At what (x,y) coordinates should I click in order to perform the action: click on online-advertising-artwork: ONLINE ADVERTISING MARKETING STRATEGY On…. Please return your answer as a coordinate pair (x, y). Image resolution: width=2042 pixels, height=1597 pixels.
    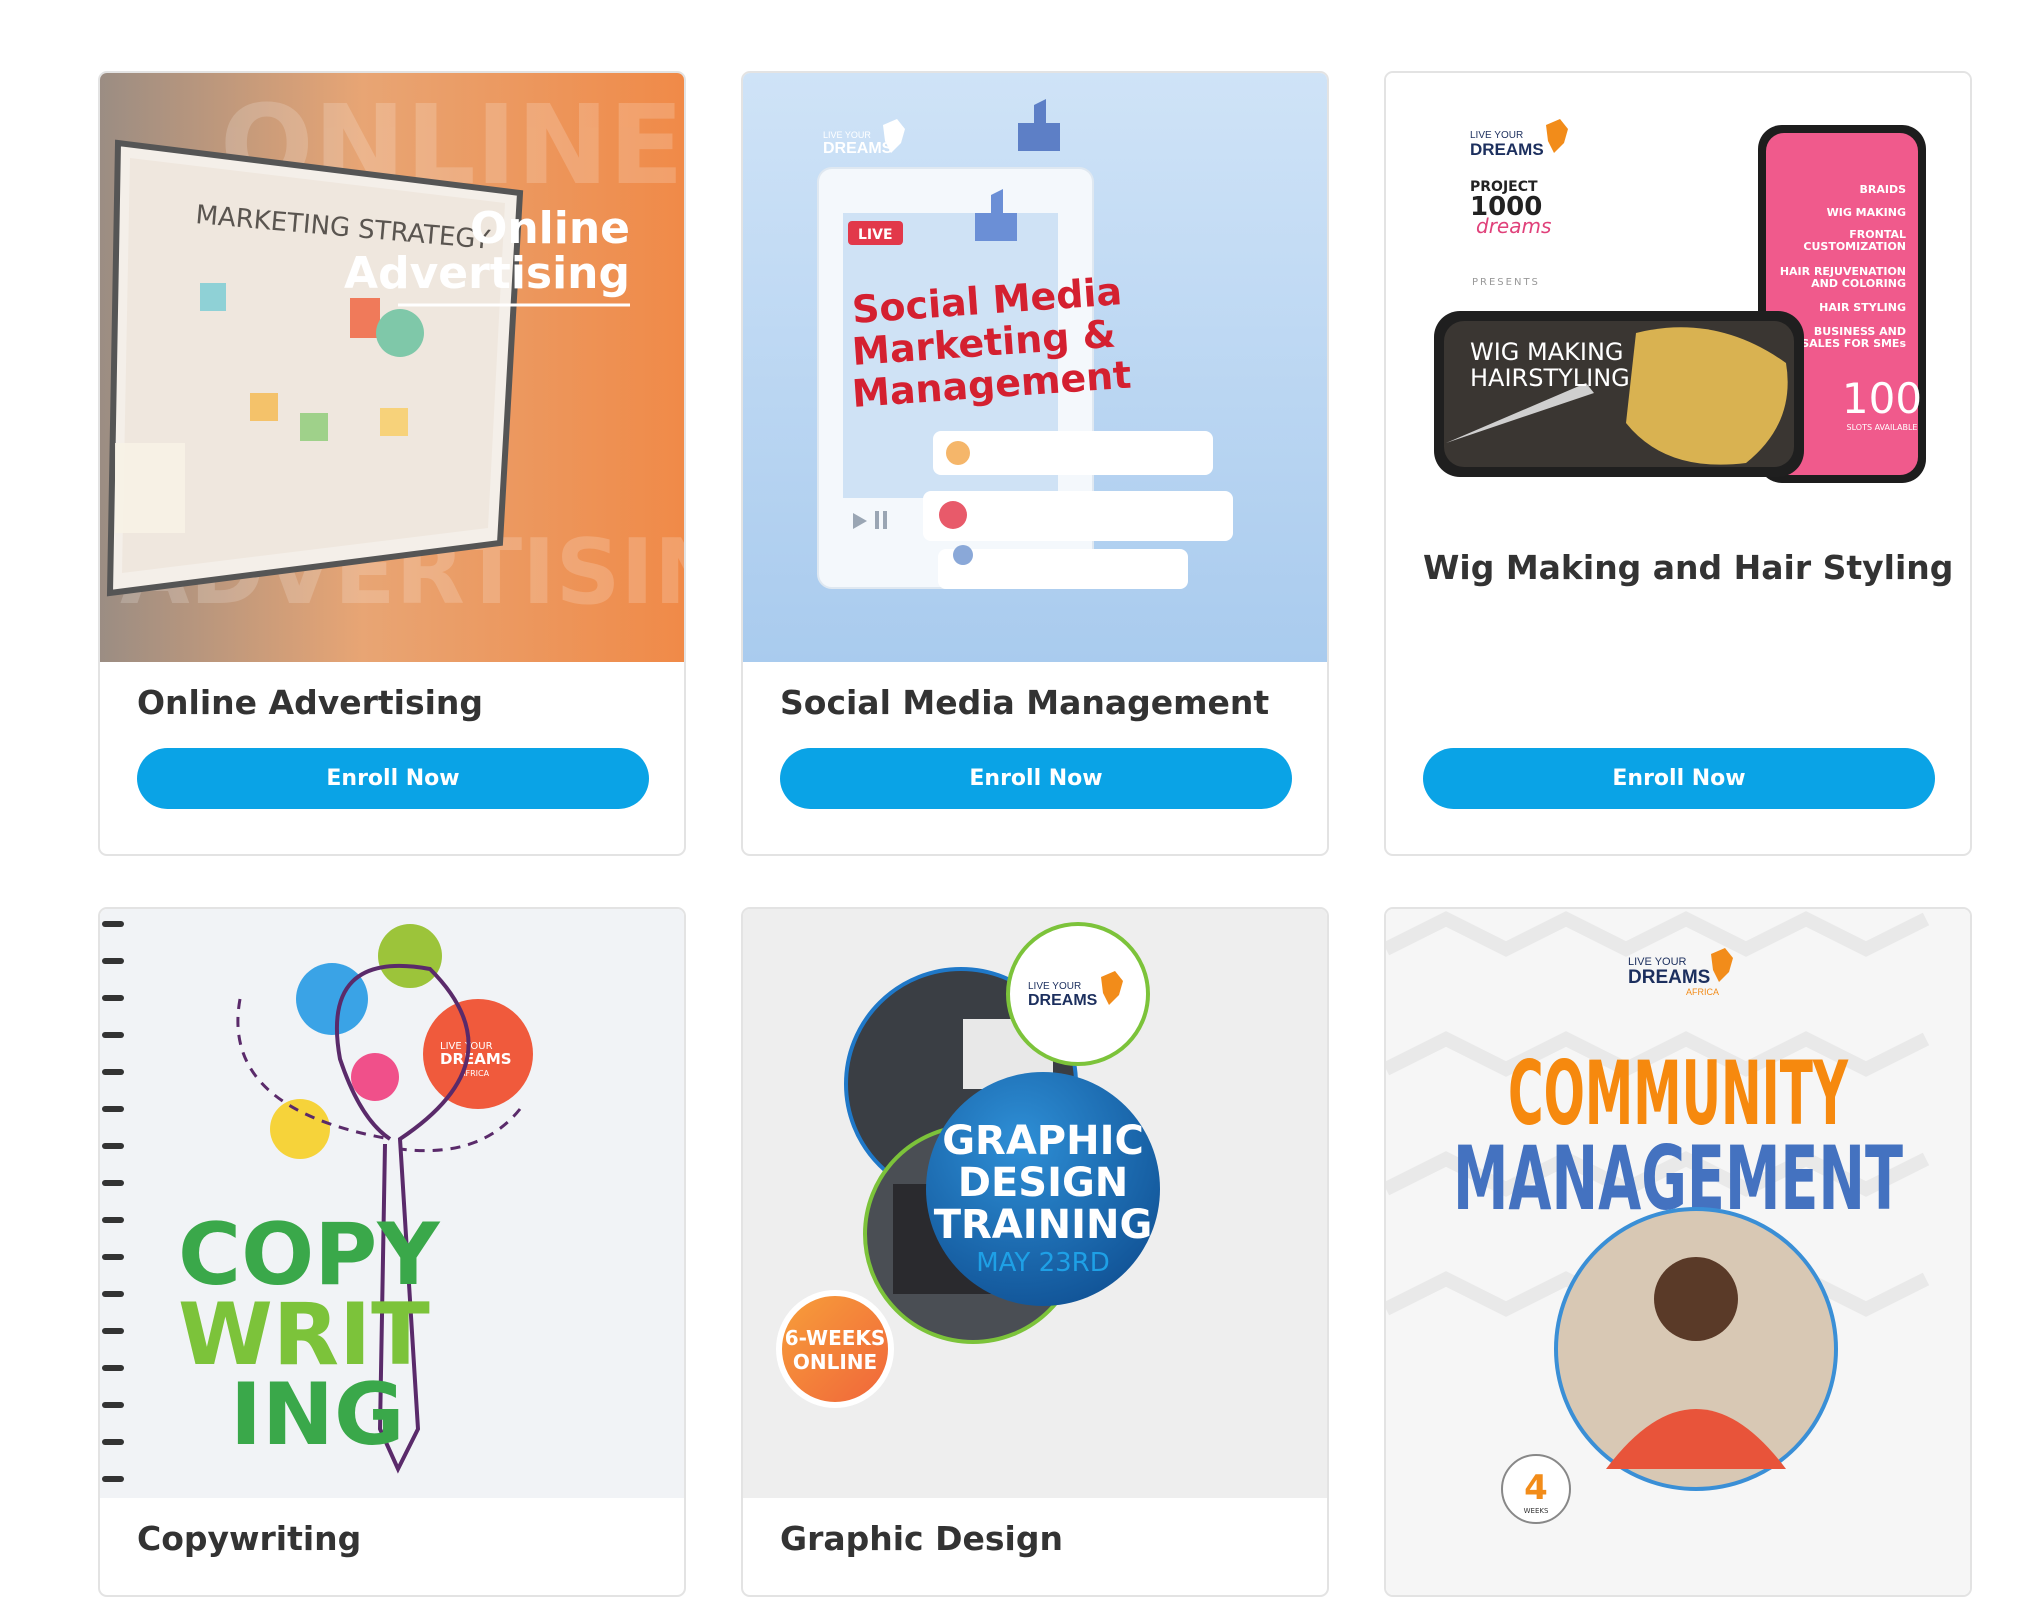
    Looking at the image, I should click on (392, 367).